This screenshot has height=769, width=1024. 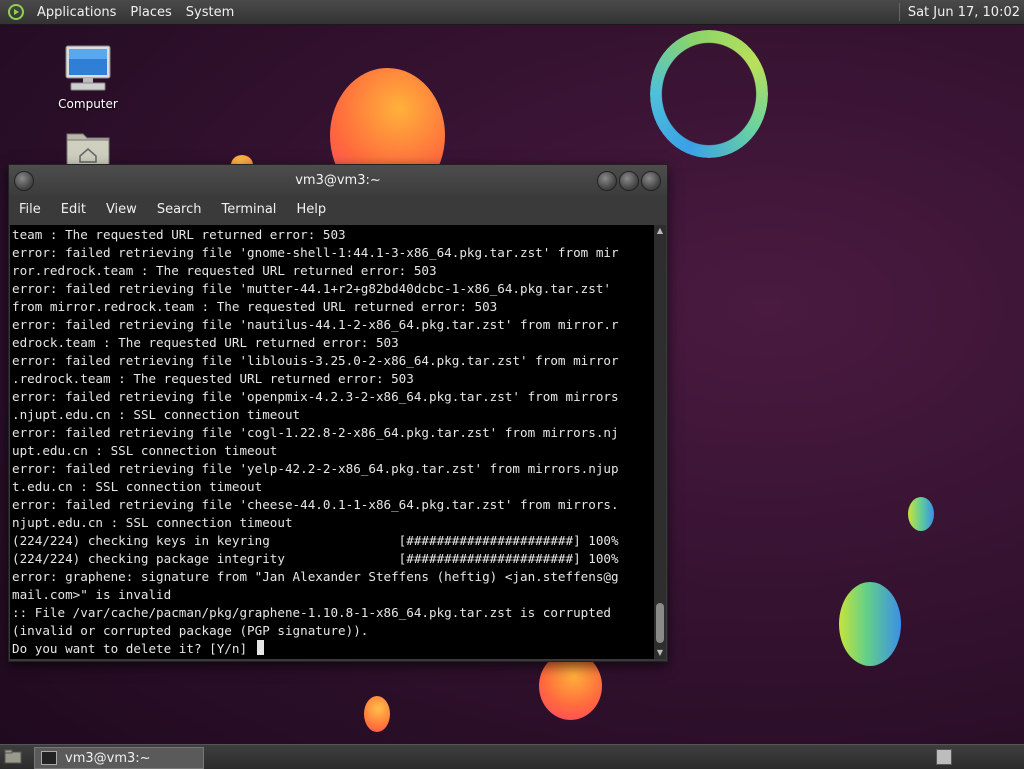 I want to click on computer-icon, so click(x=88, y=68).